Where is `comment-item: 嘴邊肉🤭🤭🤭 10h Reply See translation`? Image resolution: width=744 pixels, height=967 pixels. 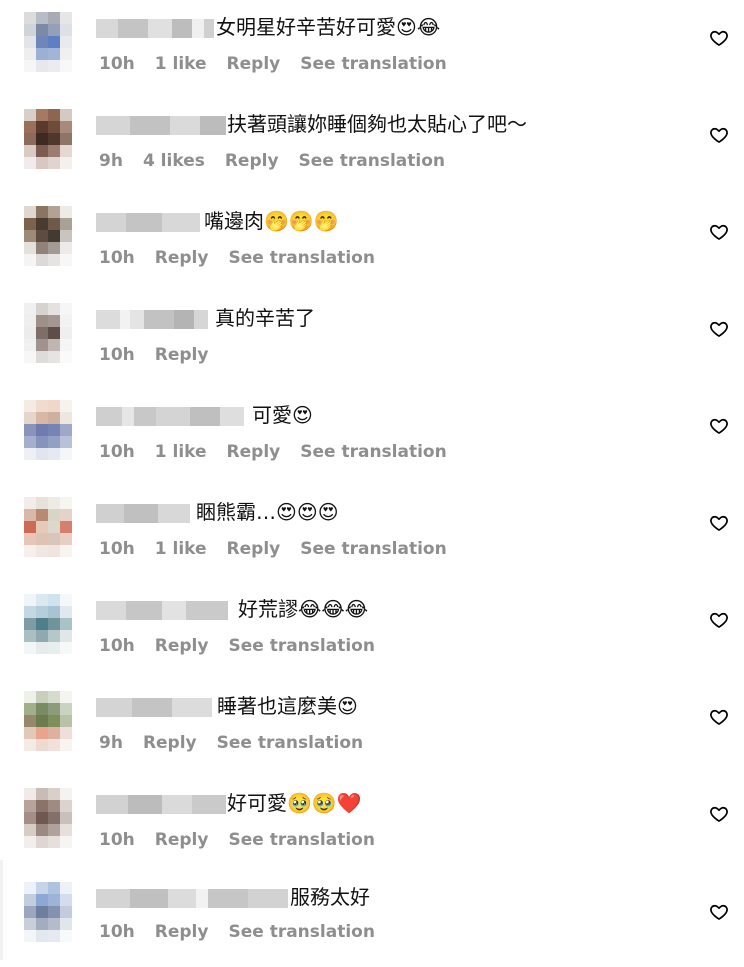
comment-item: 嘴邊肉🤭🤭🤭 10h Reply See translation is located at coordinates (372, 242).